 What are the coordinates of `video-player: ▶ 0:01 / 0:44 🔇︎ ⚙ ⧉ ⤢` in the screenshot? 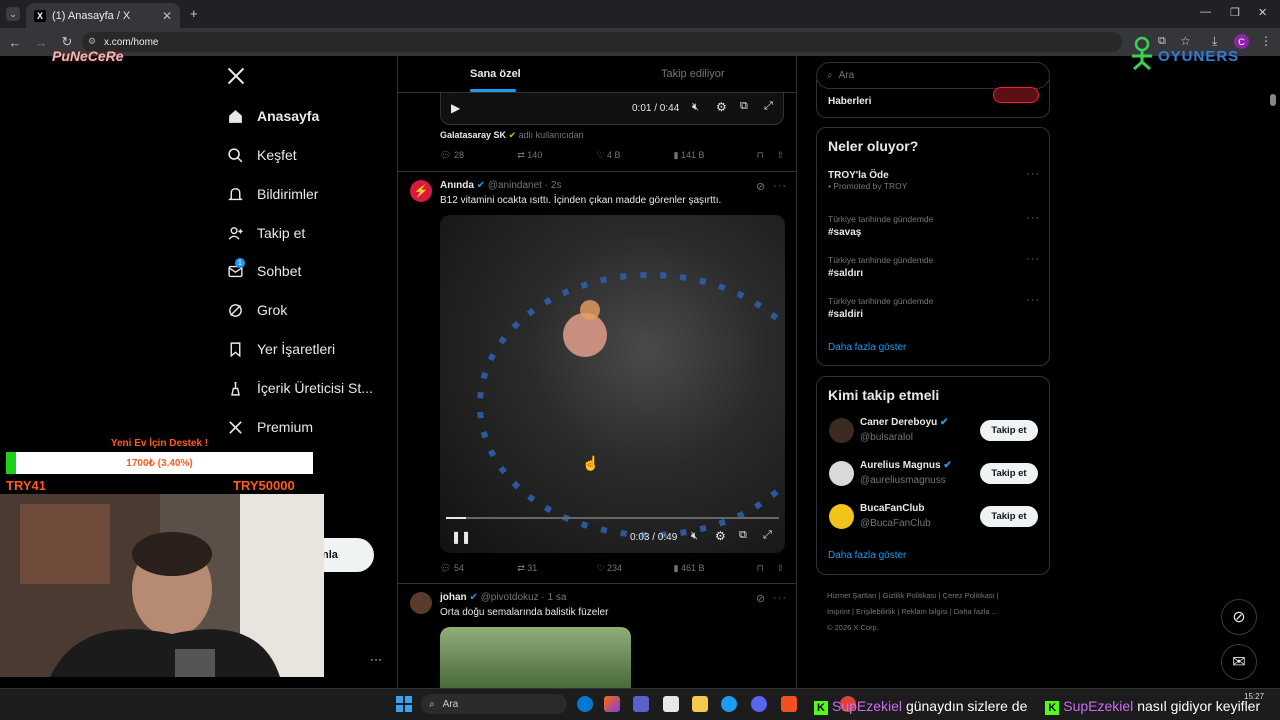 It's located at (612, 109).